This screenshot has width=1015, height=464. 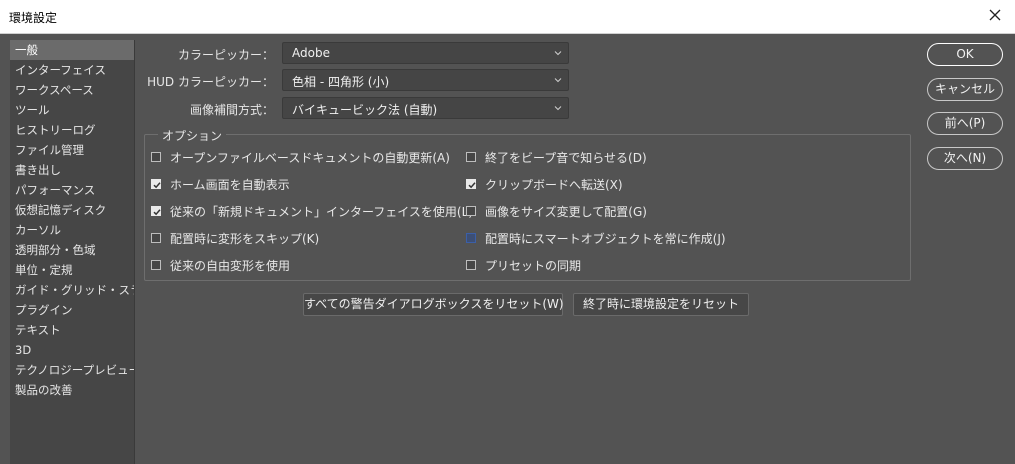 What do you see at coordinates (72, 50) in the screenshot?
I see `sidebar-item: 一般` at bounding box center [72, 50].